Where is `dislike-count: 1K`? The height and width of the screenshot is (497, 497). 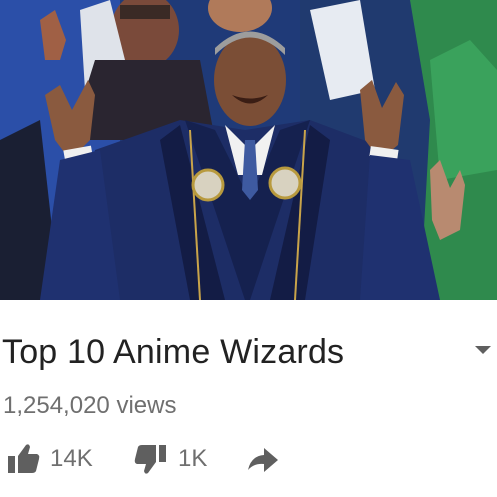 dislike-count: 1K is located at coordinates (193, 458).